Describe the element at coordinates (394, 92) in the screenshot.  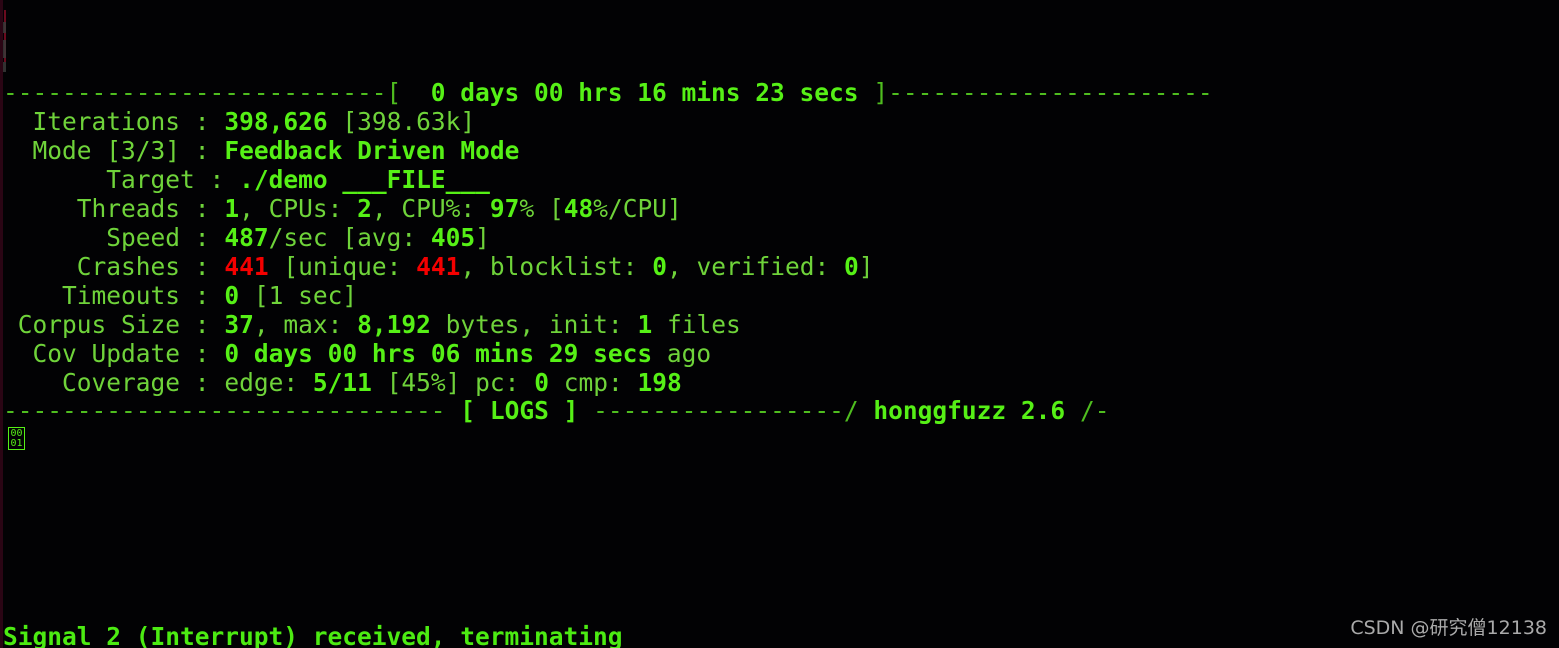
I see `header-bracket-open: [` at that location.